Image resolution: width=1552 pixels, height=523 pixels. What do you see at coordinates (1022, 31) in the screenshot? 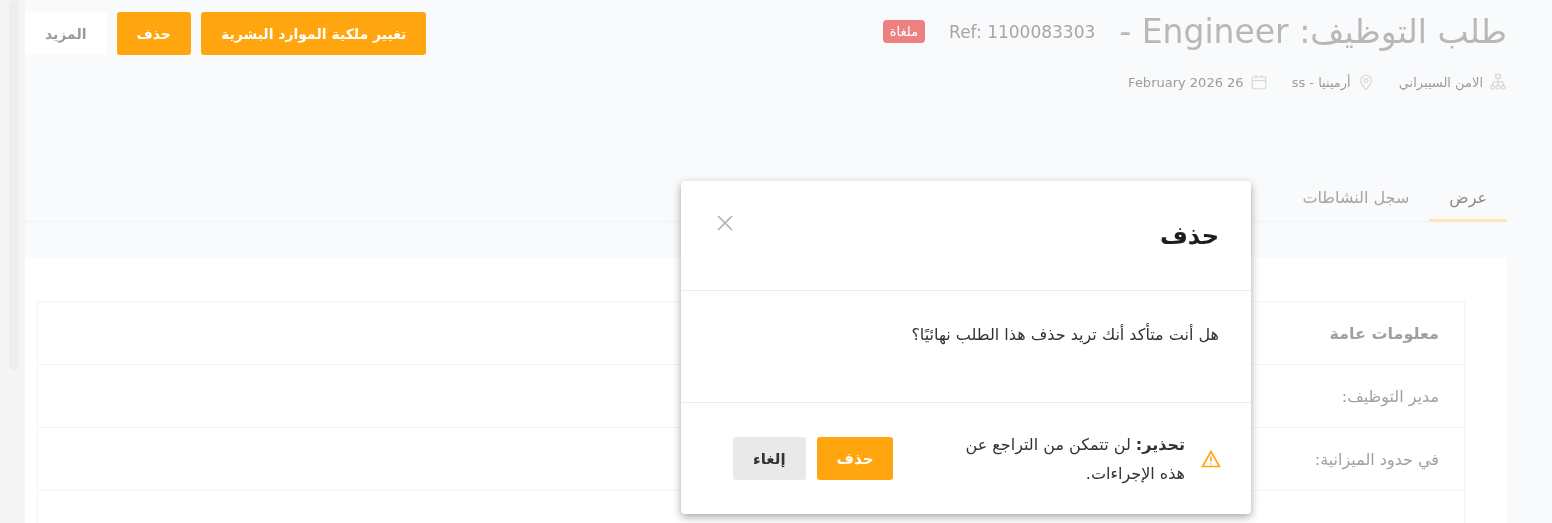
I see `reference-number: Ref: 1100083303` at bounding box center [1022, 31].